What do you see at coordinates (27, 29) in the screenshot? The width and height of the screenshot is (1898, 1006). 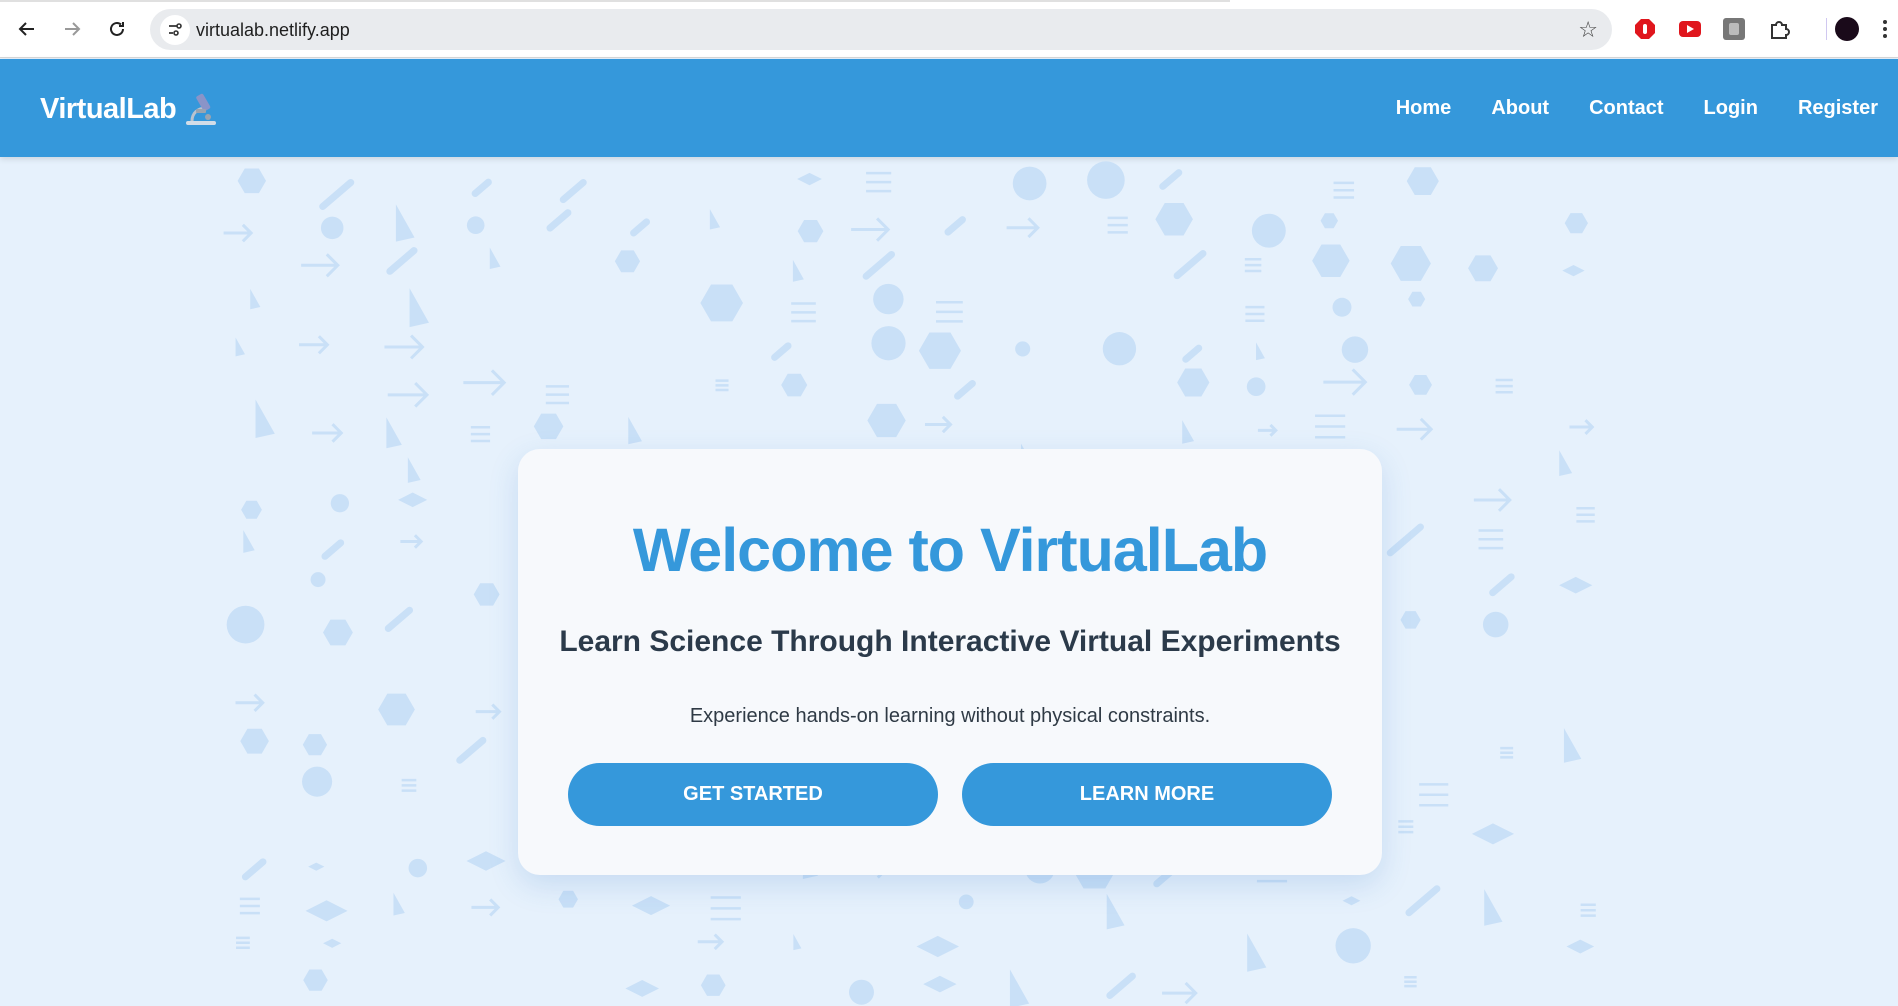 I see `back-icon` at bounding box center [27, 29].